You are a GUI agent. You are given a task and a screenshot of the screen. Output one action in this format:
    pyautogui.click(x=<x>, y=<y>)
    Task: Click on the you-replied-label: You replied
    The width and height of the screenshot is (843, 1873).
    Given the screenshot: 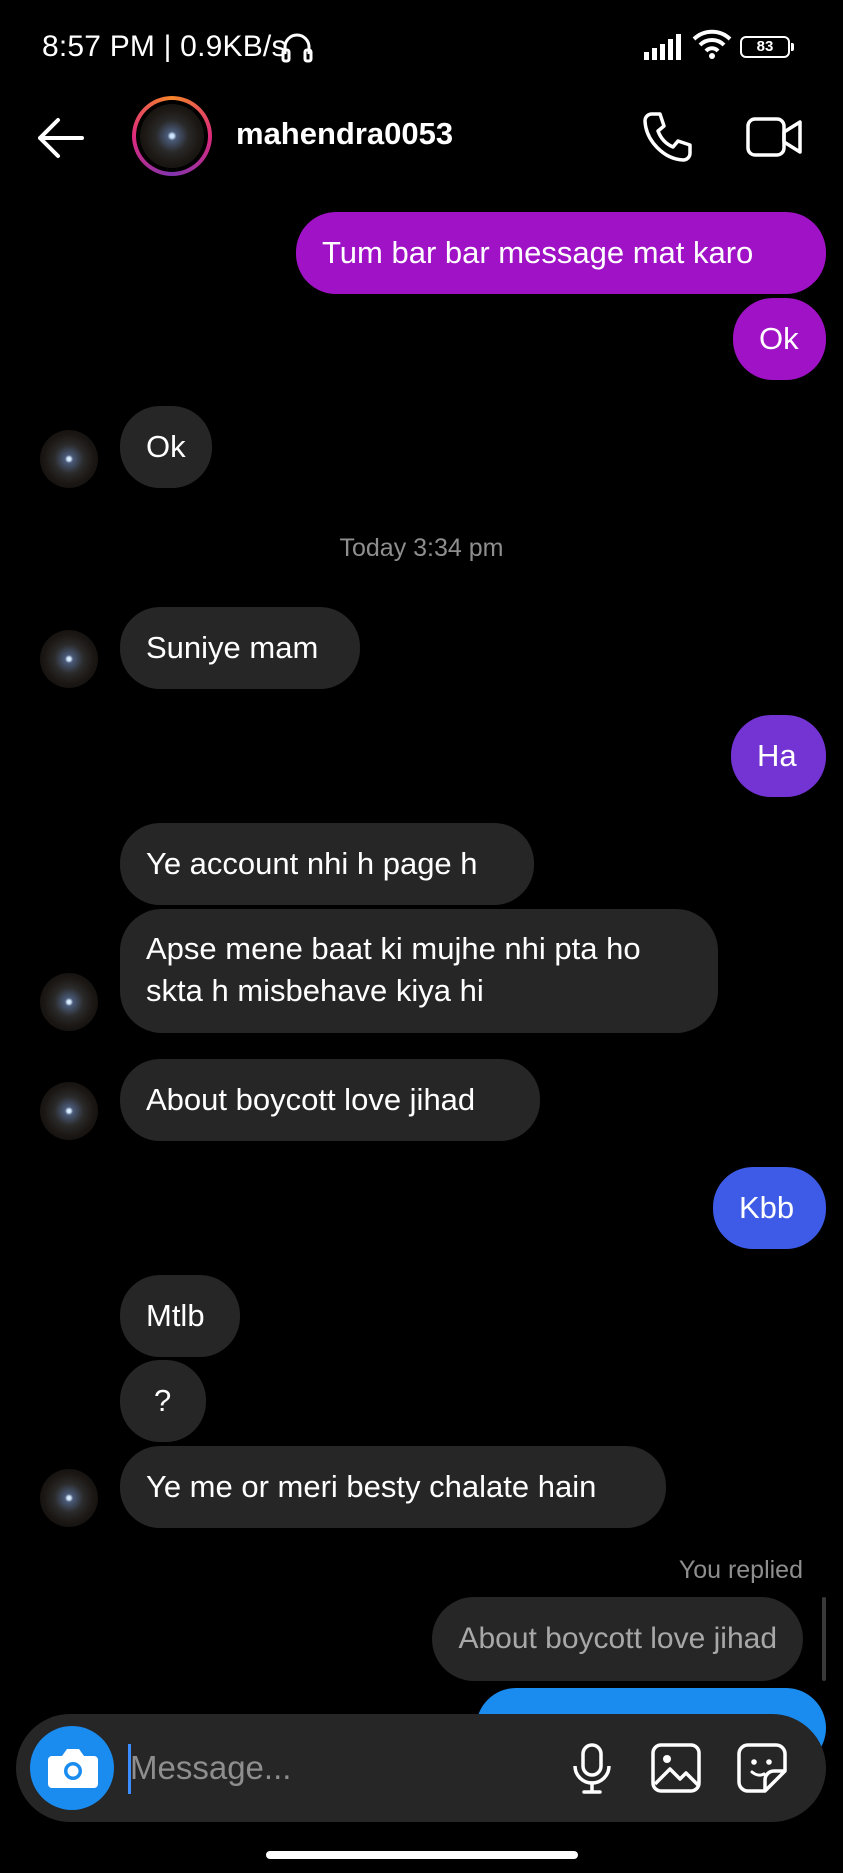 What is the action you would take?
    pyautogui.click(x=740, y=1570)
    